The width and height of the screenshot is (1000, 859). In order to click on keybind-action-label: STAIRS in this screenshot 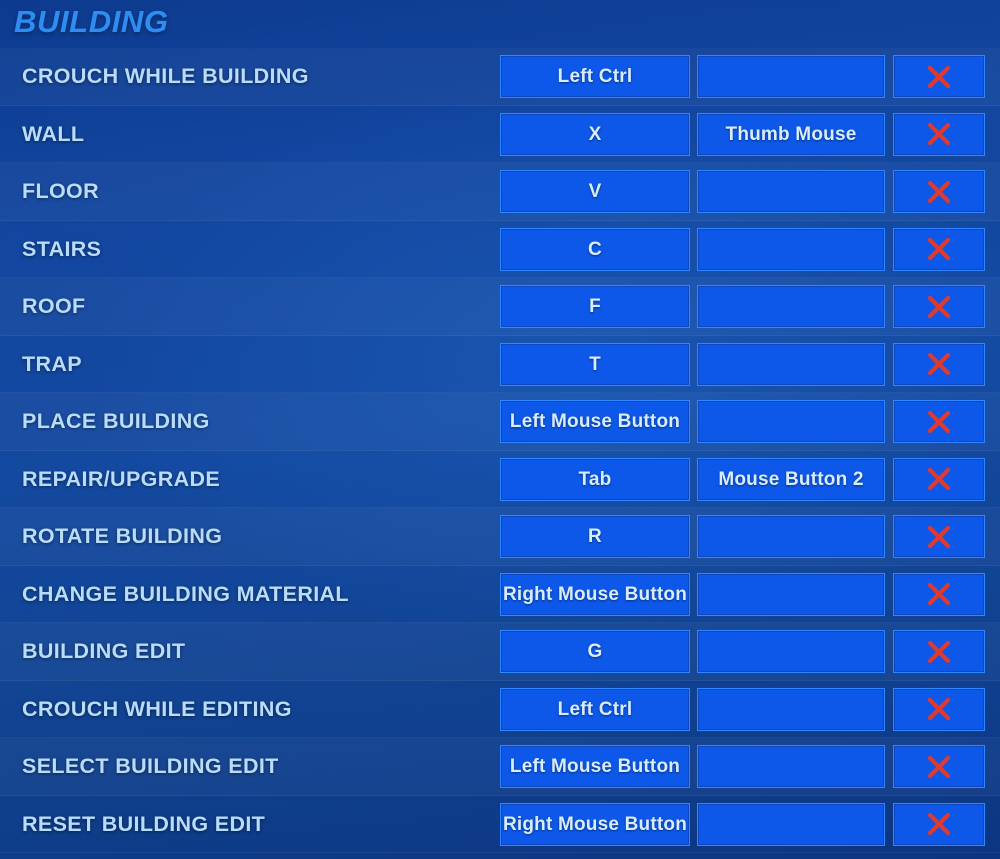, I will do `click(62, 248)`.